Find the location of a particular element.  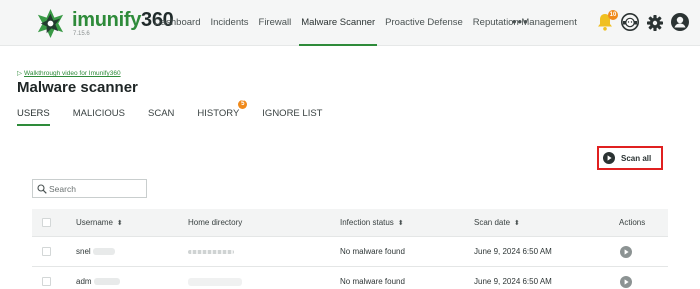

column-actions: Actions is located at coordinates (632, 222).